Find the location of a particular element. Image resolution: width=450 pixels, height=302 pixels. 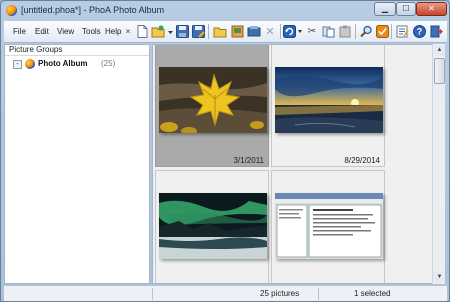

help-button: ? is located at coordinates (419, 31).